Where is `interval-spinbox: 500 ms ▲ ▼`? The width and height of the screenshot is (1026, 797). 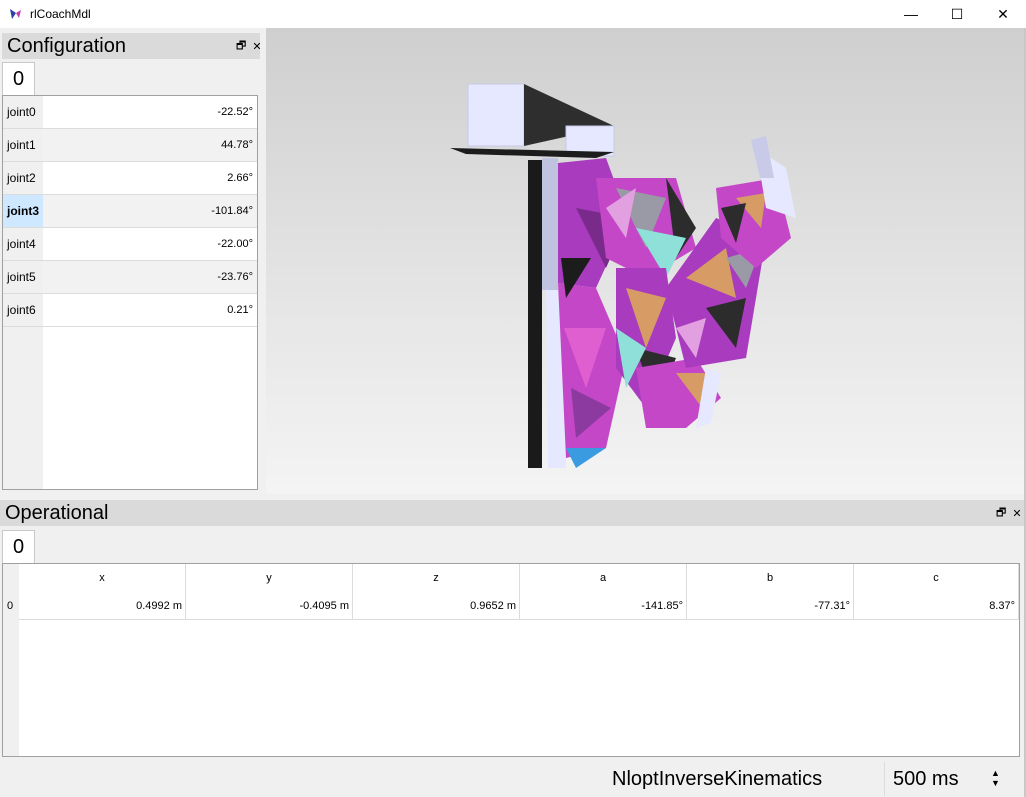 interval-spinbox: 500 ms ▲ ▼ is located at coordinates (947, 779).